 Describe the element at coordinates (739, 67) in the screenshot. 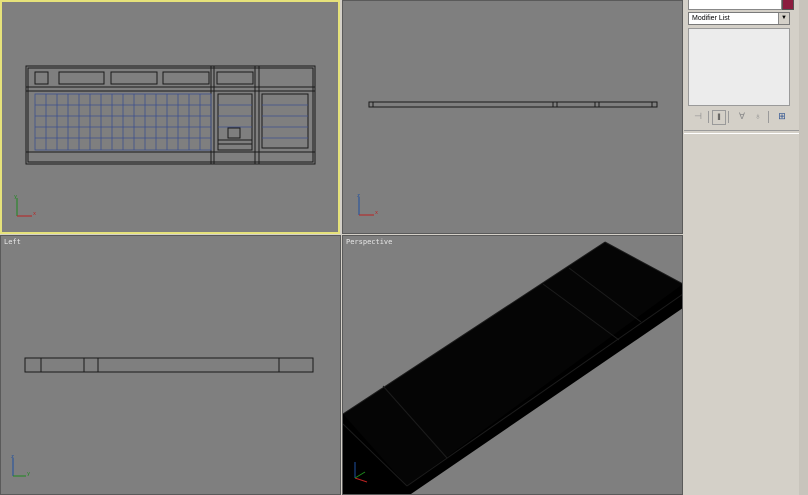

I see `modifier-stack` at that location.